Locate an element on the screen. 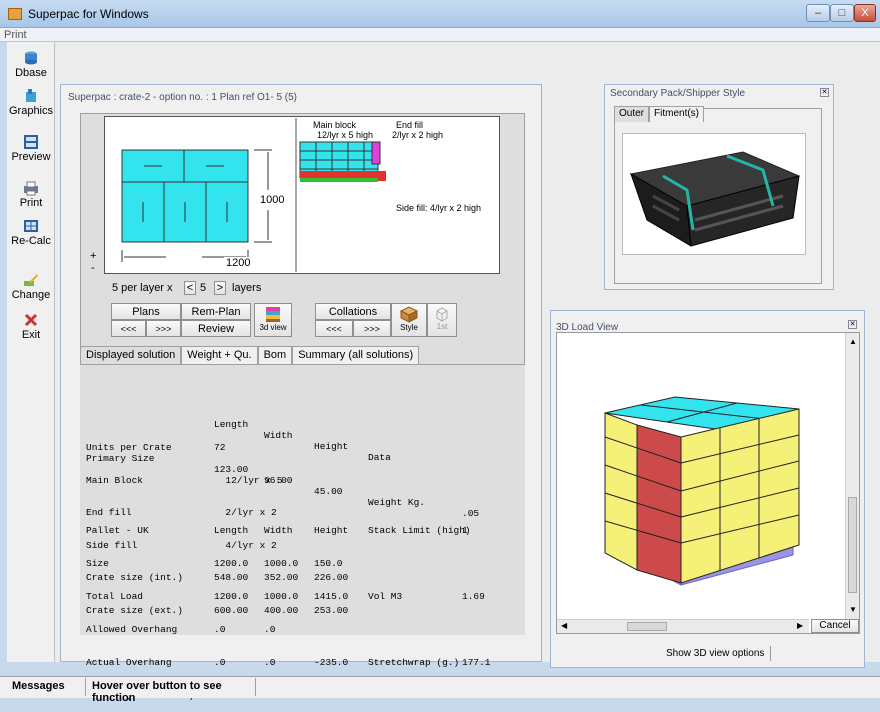 The height and width of the screenshot is (712, 880). messages-label: Messages is located at coordinates (46, 687).